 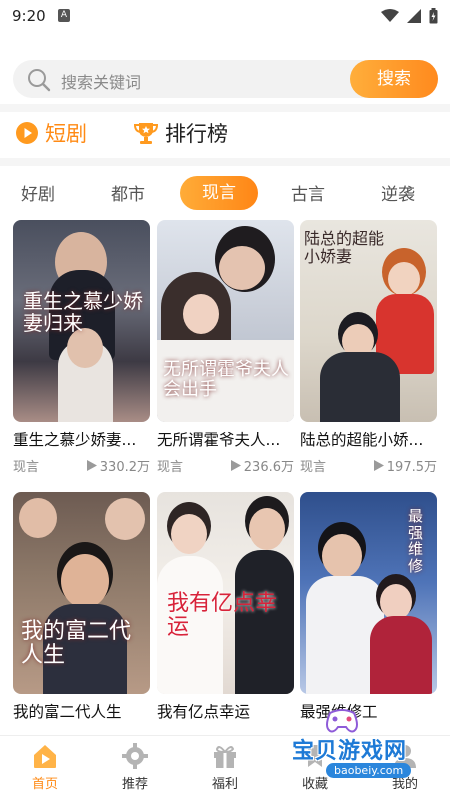 I want to click on nav-home: 首页, so click(x=45, y=767).